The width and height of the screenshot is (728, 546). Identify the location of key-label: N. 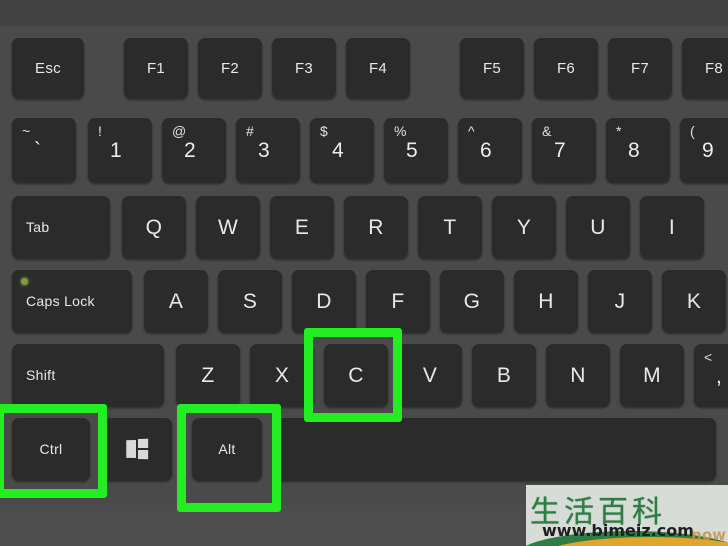
(578, 375).